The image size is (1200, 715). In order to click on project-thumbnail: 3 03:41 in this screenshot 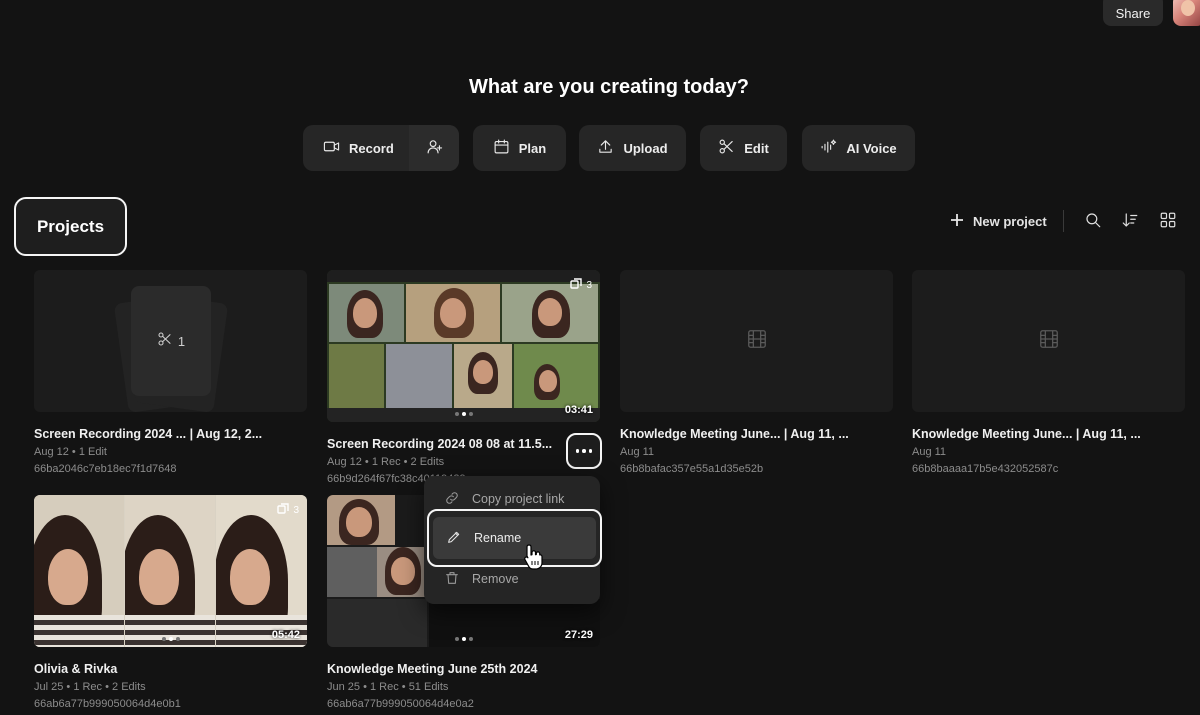, I will do `click(463, 346)`.